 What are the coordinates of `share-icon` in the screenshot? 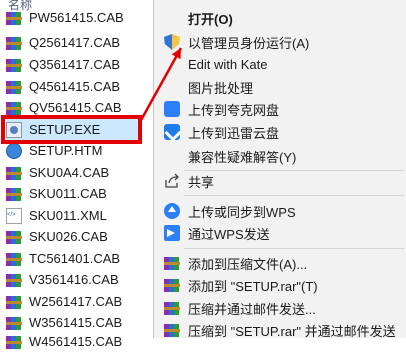 It's located at (172, 181).